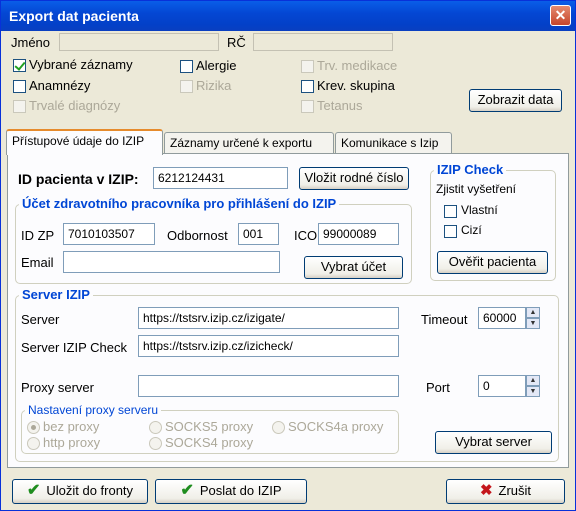 This screenshot has height=511, width=576. What do you see at coordinates (356, 85) in the screenshot?
I see `krev-skupina-label: Krev. skupina` at bounding box center [356, 85].